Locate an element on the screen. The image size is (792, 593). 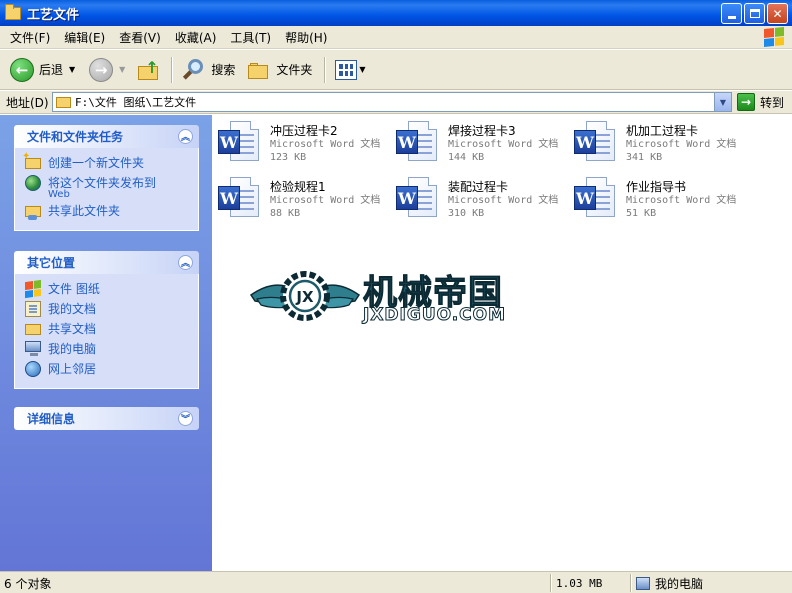
place-my-documents: 我的文档 is located at coordinates (106, 310).